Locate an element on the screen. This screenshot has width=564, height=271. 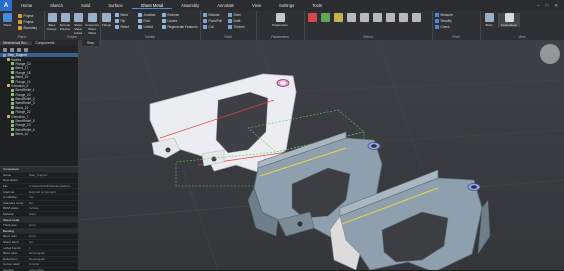
boundary-button: Boundary is located at coordinates (27, 28).